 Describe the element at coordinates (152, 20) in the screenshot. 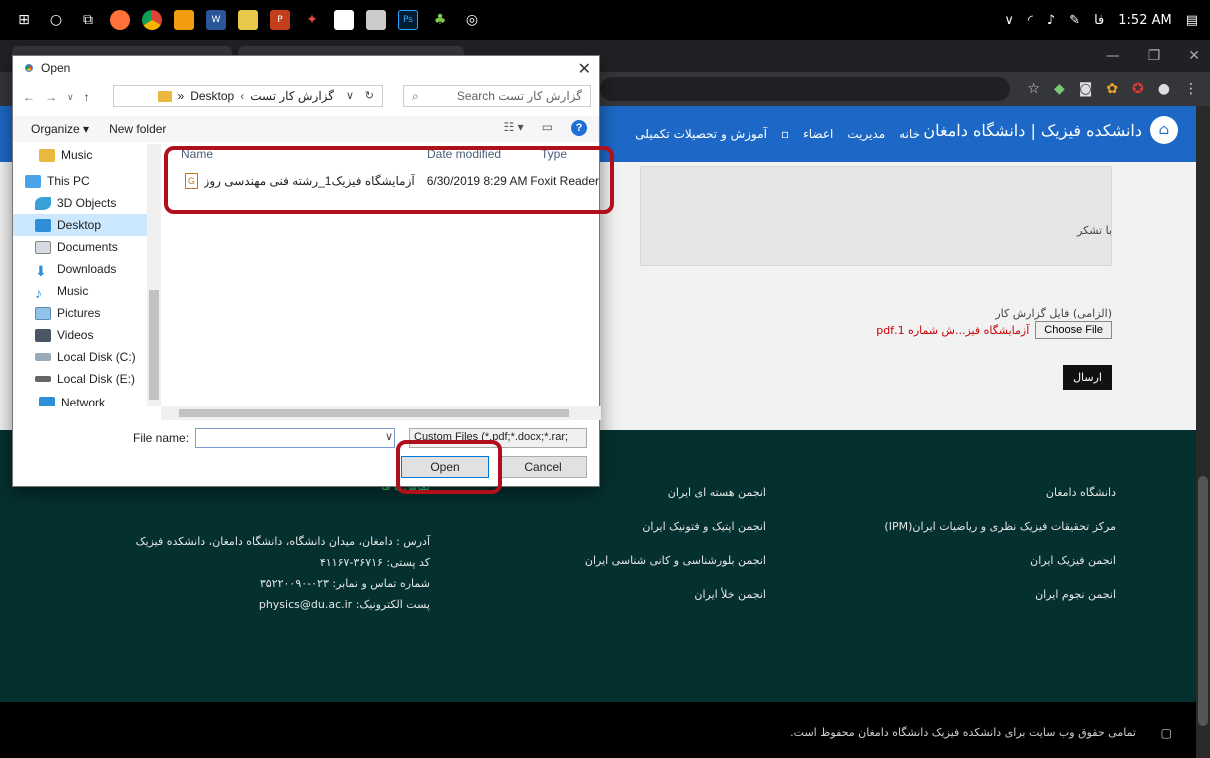

I see `chrome-icon` at that location.